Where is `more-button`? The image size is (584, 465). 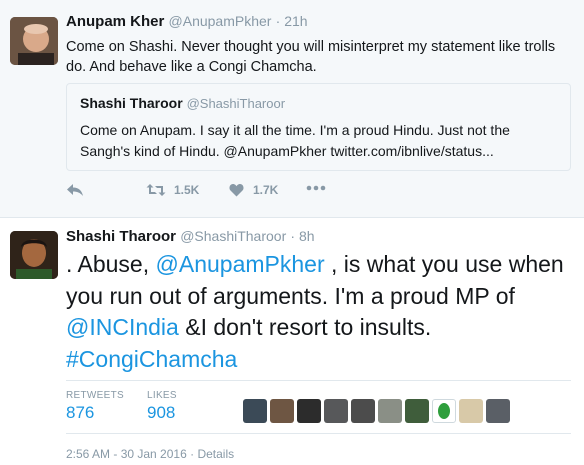
more-button is located at coordinates (316, 188).